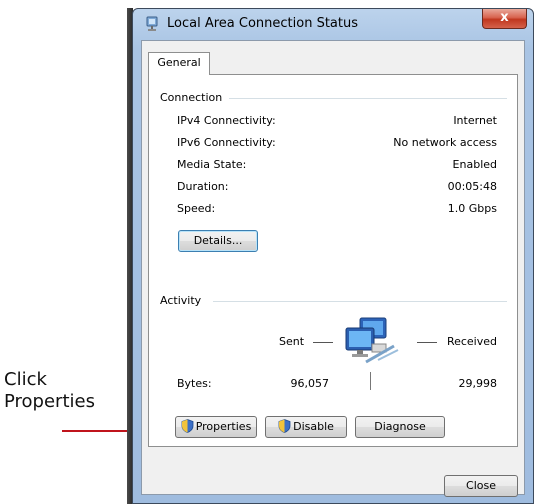  What do you see at coordinates (226, 120) in the screenshot?
I see `ipv4-label: IPv4 Connectivity:` at bounding box center [226, 120].